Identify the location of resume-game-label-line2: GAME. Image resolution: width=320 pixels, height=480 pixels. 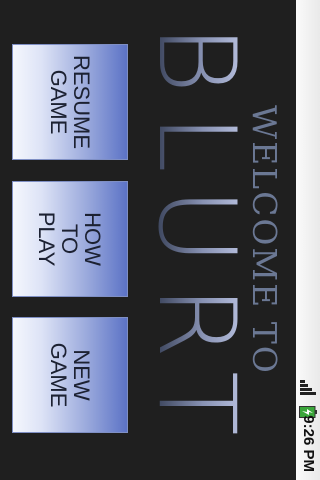
(58, 102).